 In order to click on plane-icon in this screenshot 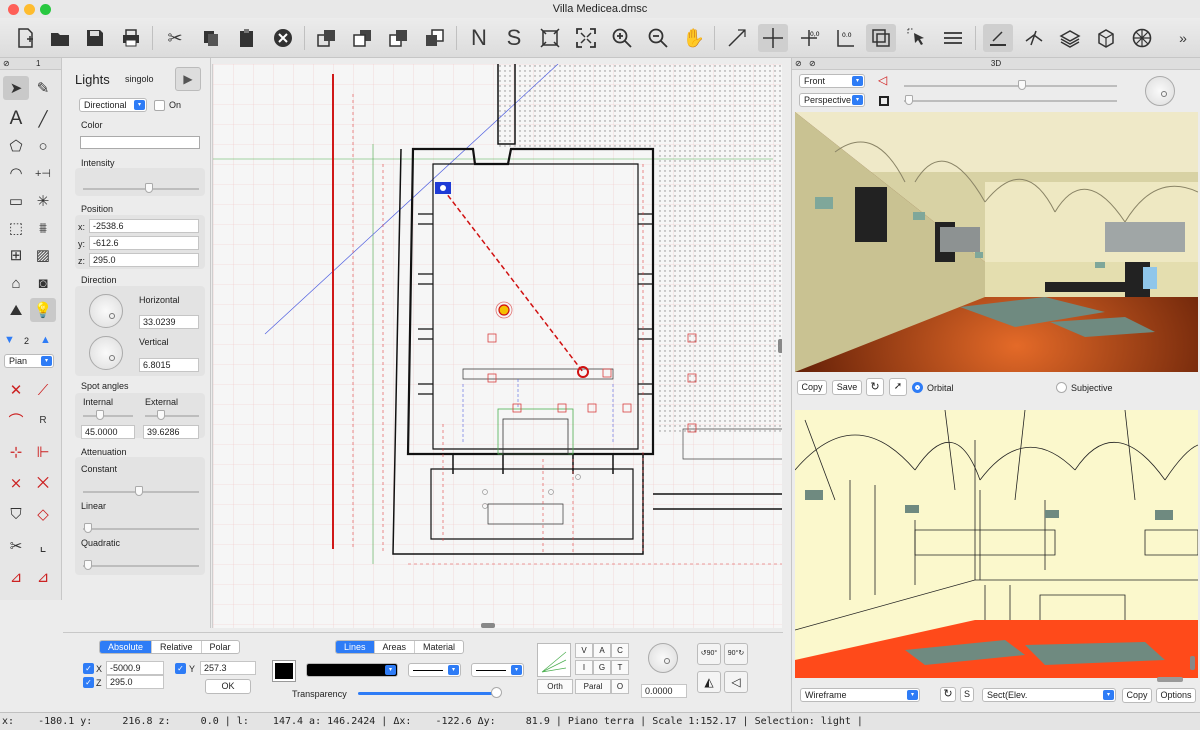, I will do `click(998, 38)`.